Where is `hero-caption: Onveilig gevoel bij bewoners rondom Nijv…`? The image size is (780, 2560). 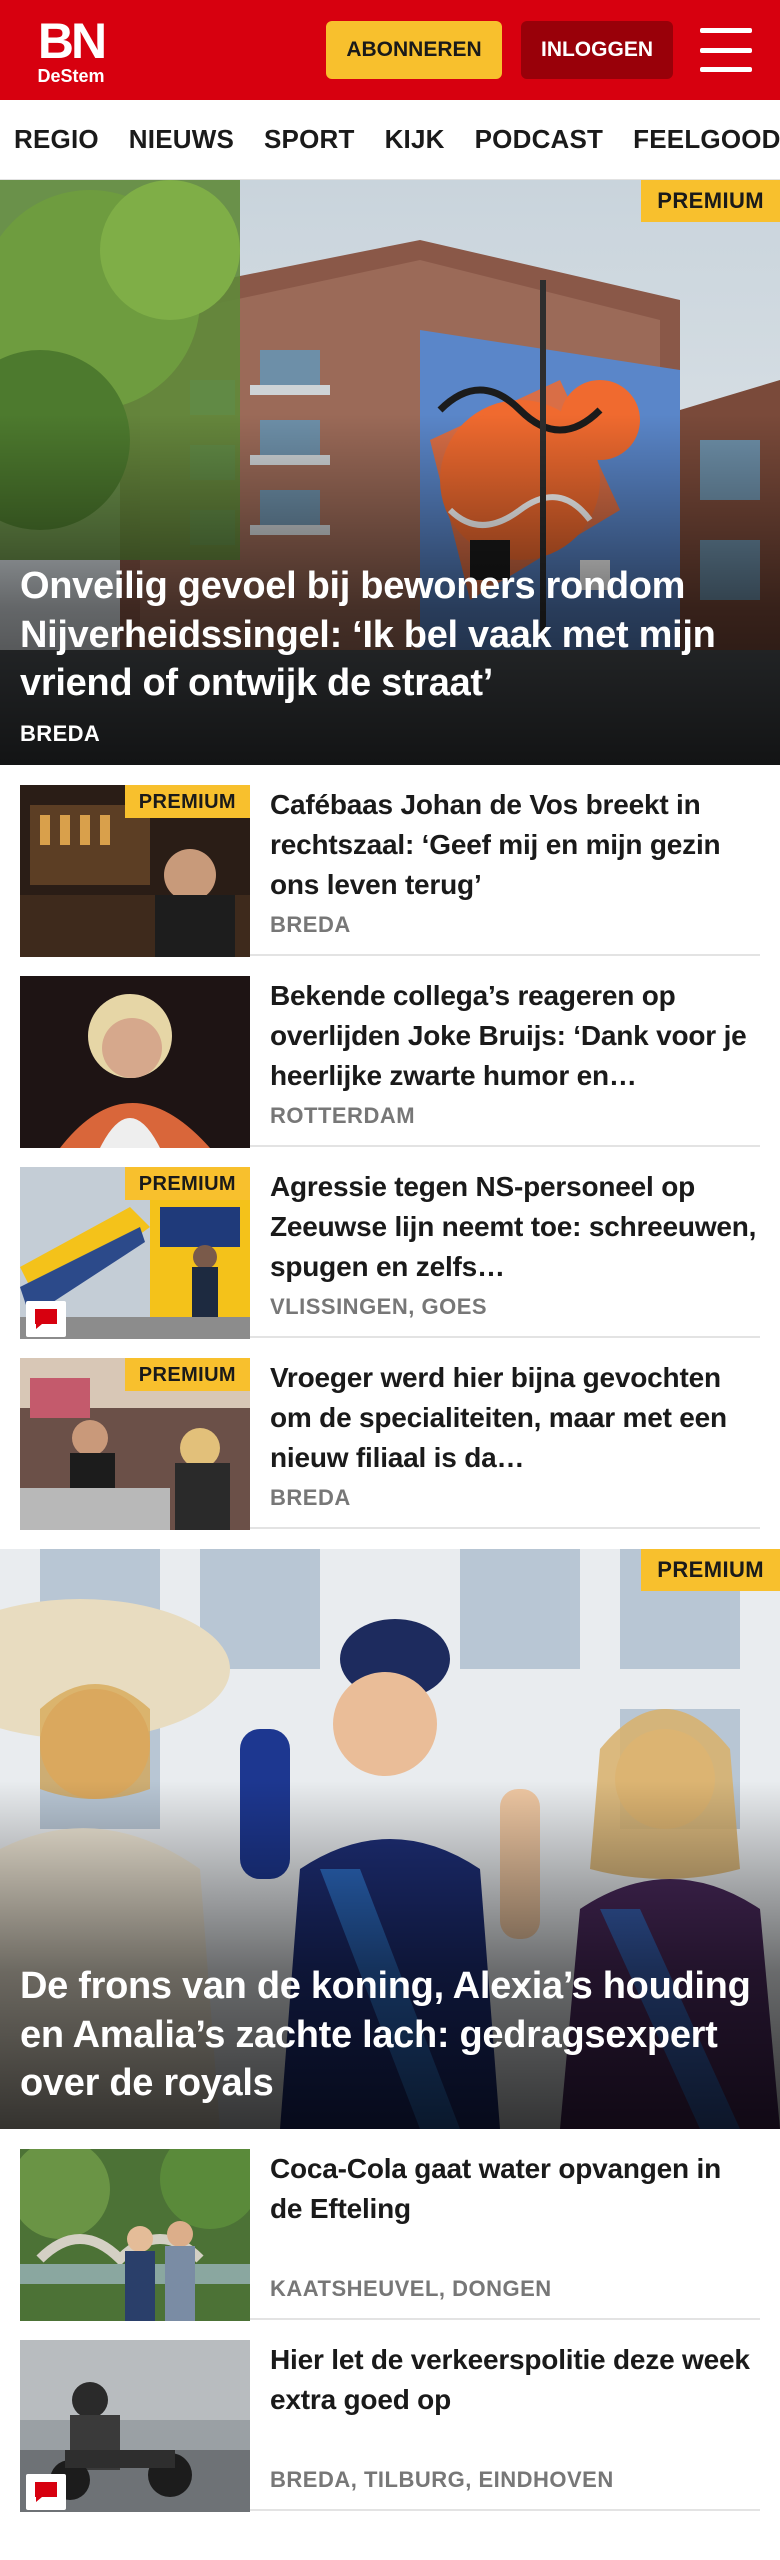 hero-caption: Onveilig gevoel bij bewoners rondom Nijv… is located at coordinates (386, 654).